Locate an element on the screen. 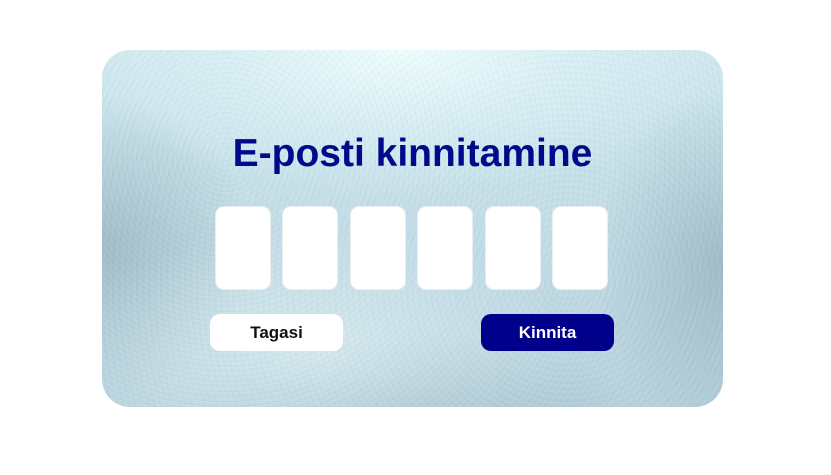  page-title: E-posti kinnitamine is located at coordinates (412, 153).